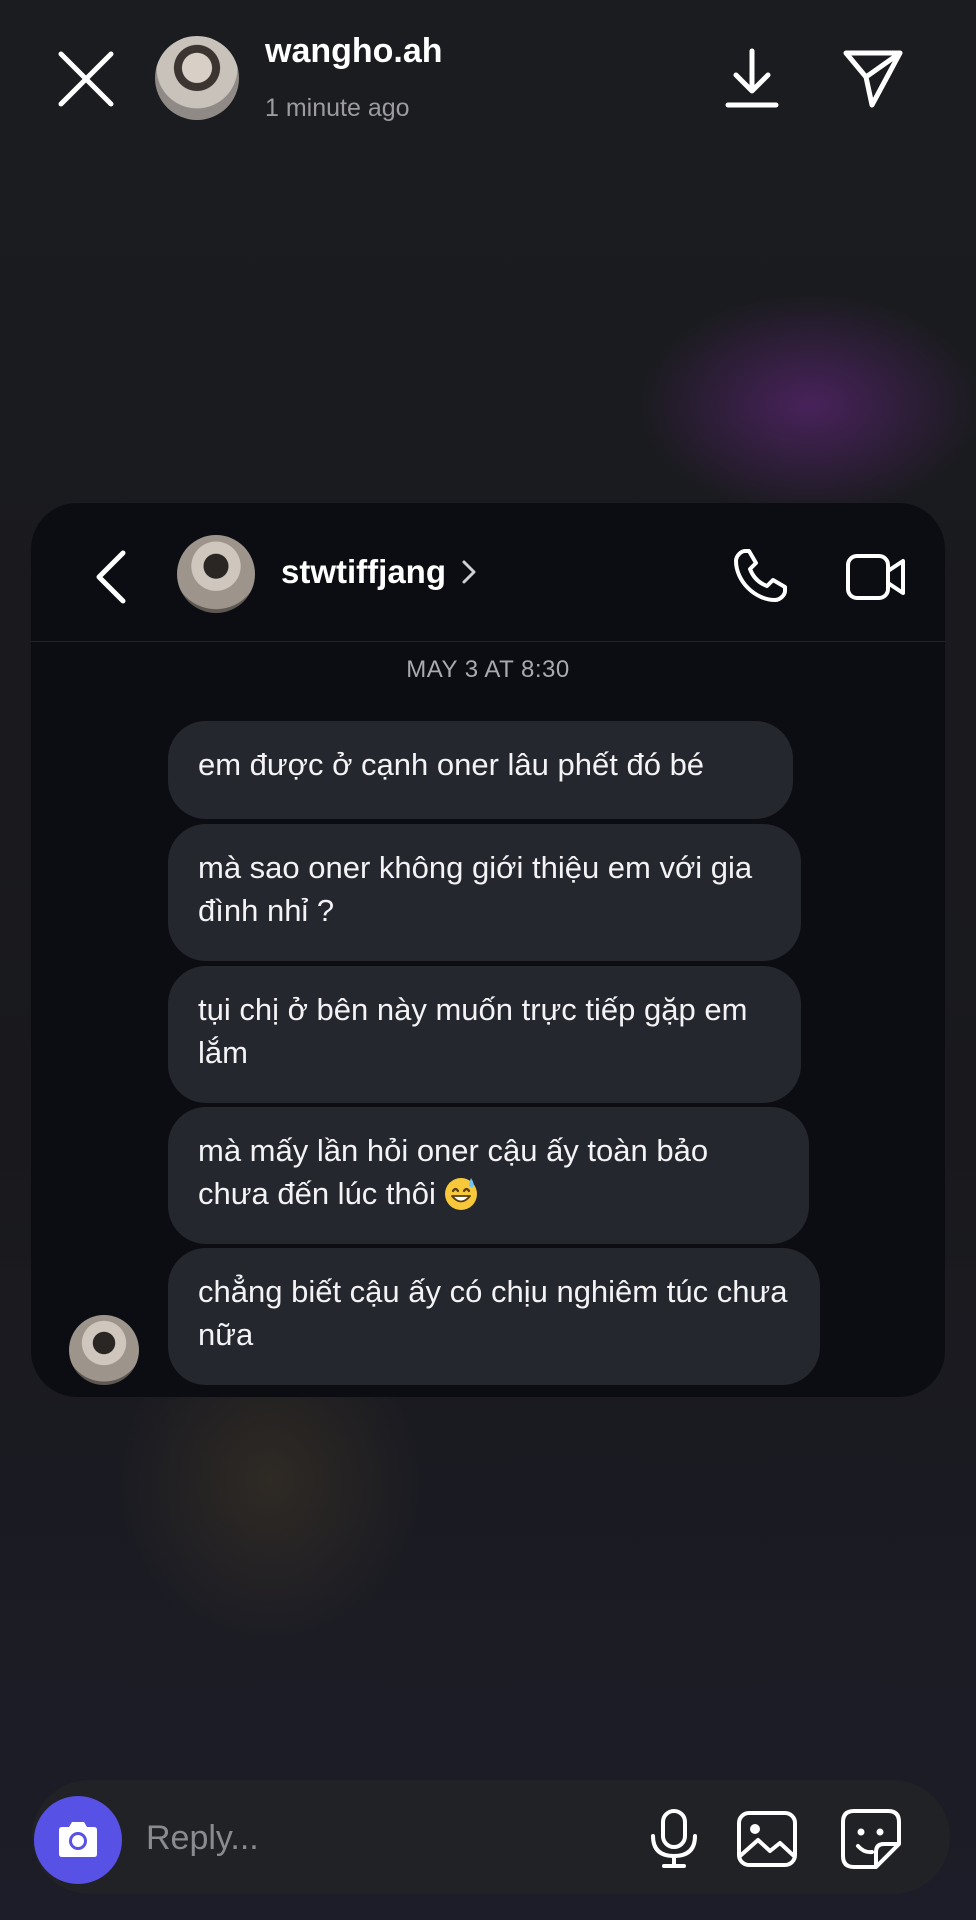 The image size is (976, 1920). I want to click on message-text: em được ở cạnh oner lâu phết đó bé, so click(451, 764).